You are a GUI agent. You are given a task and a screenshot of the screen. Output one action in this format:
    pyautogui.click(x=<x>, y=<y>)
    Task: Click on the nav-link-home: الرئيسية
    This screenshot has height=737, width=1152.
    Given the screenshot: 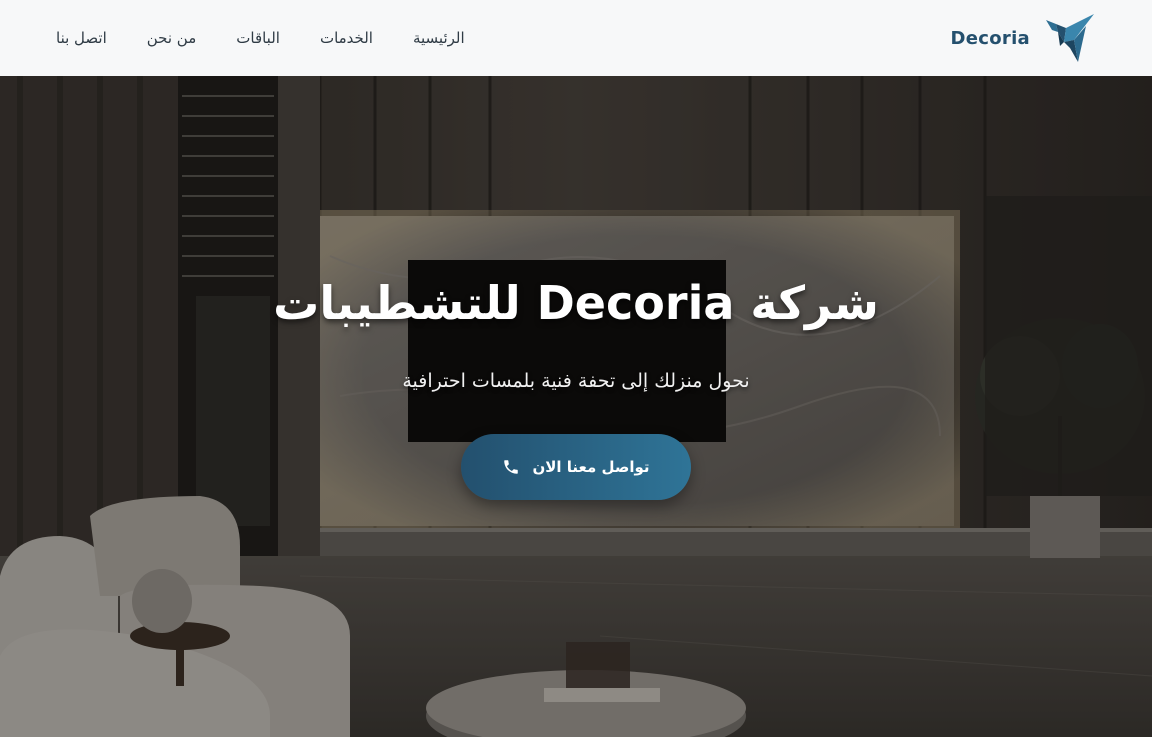 What is the action you would take?
    pyautogui.click(x=439, y=38)
    